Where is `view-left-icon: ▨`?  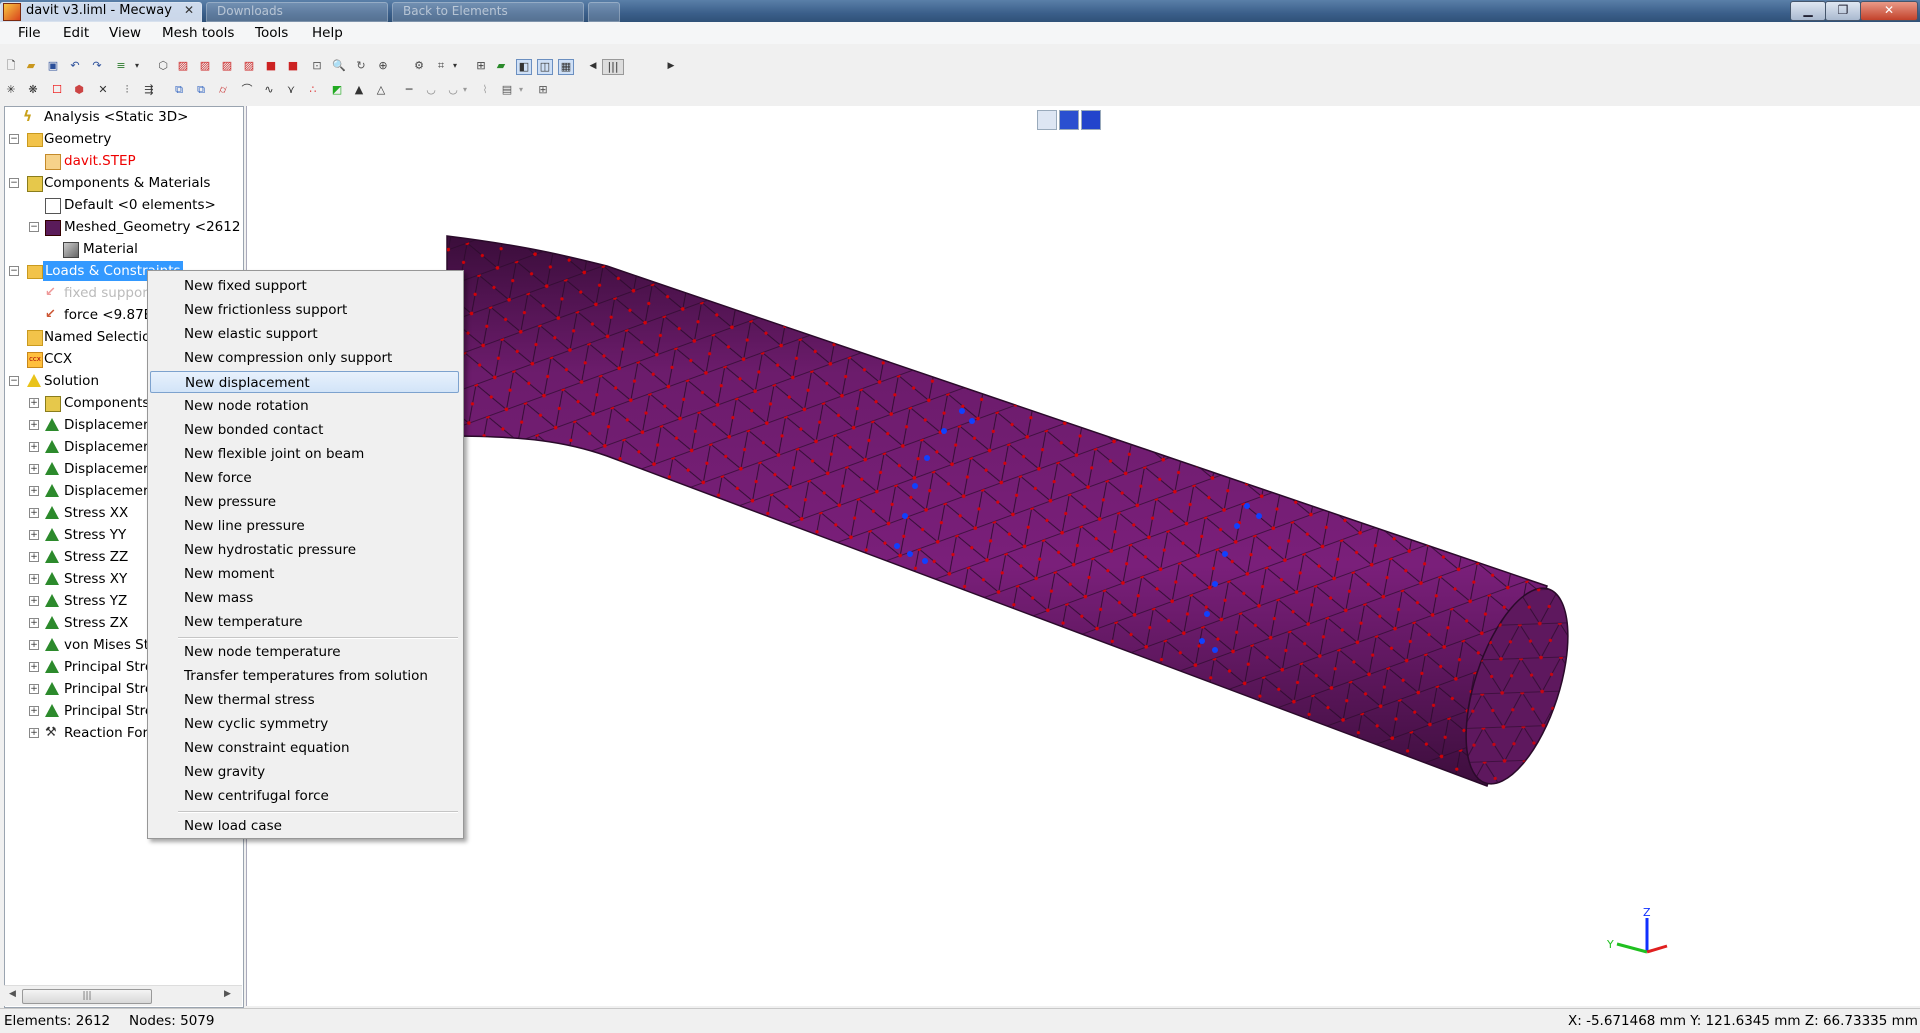 view-left-icon: ▨ is located at coordinates (227, 66).